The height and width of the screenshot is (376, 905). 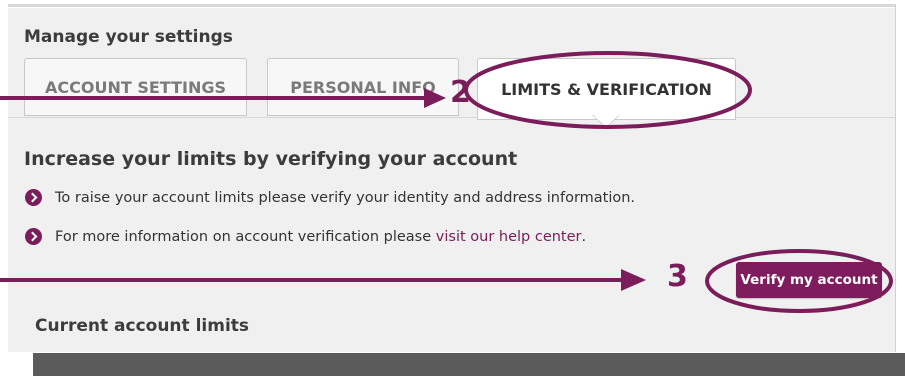 I want to click on tab-label: ACCOUNT SETTINGS, so click(x=135, y=87).